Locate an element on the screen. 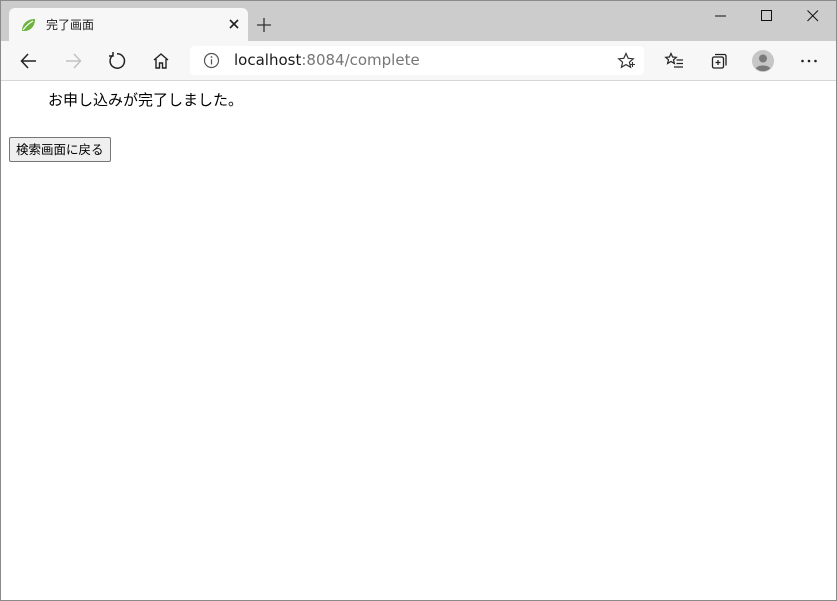 This screenshot has width=837, height=601. window-close-button is located at coordinates (813, 16).